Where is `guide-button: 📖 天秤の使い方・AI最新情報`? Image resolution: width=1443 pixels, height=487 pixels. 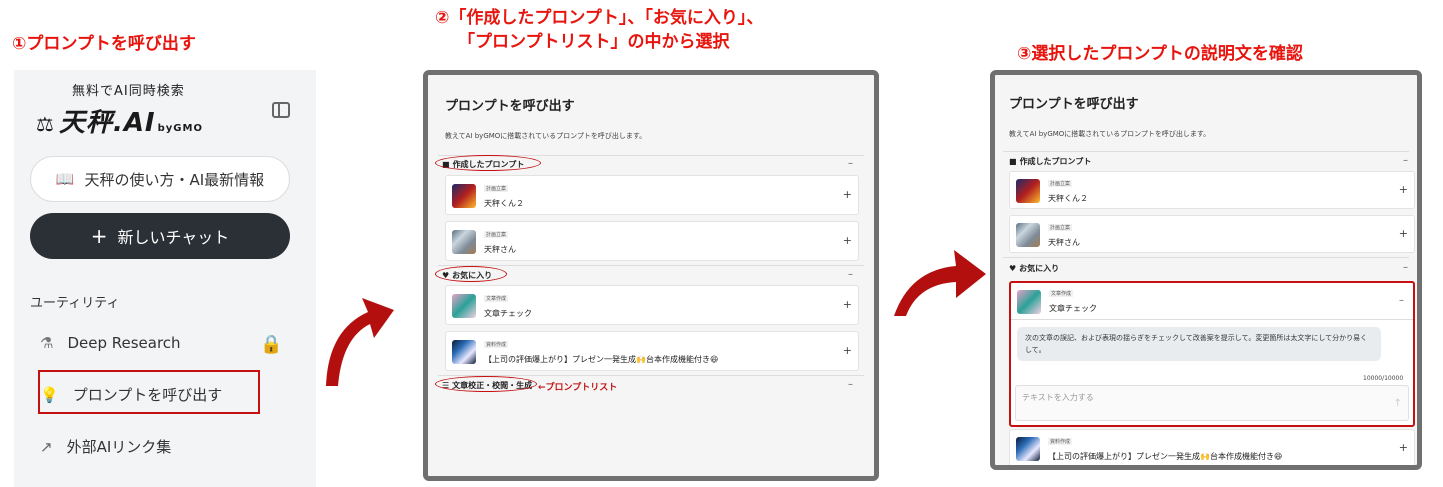 guide-button: 📖 天秤の使い方・AI最新情報 is located at coordinates (160, 179).